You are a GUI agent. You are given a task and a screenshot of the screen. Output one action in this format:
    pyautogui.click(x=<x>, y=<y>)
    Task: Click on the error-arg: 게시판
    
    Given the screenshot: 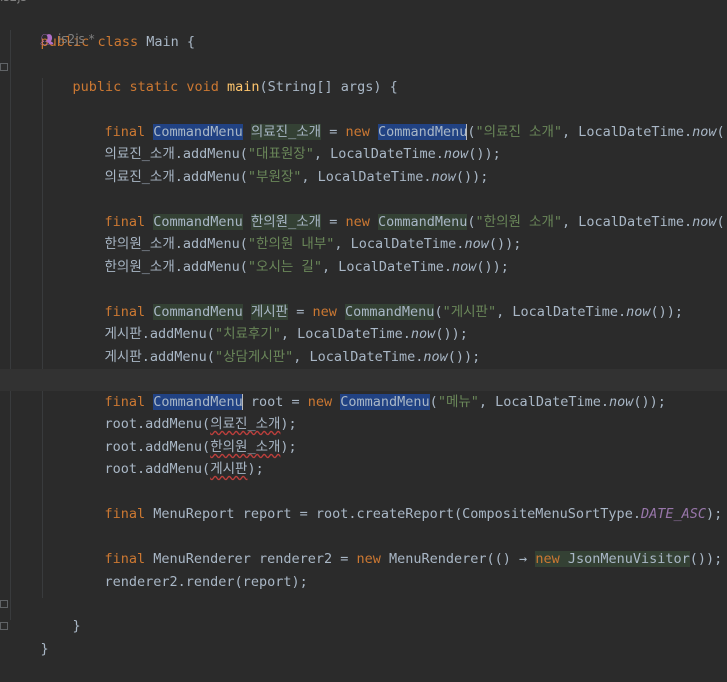 What is the action you would take?
    pyautogui.click(x=229, y=469)
    